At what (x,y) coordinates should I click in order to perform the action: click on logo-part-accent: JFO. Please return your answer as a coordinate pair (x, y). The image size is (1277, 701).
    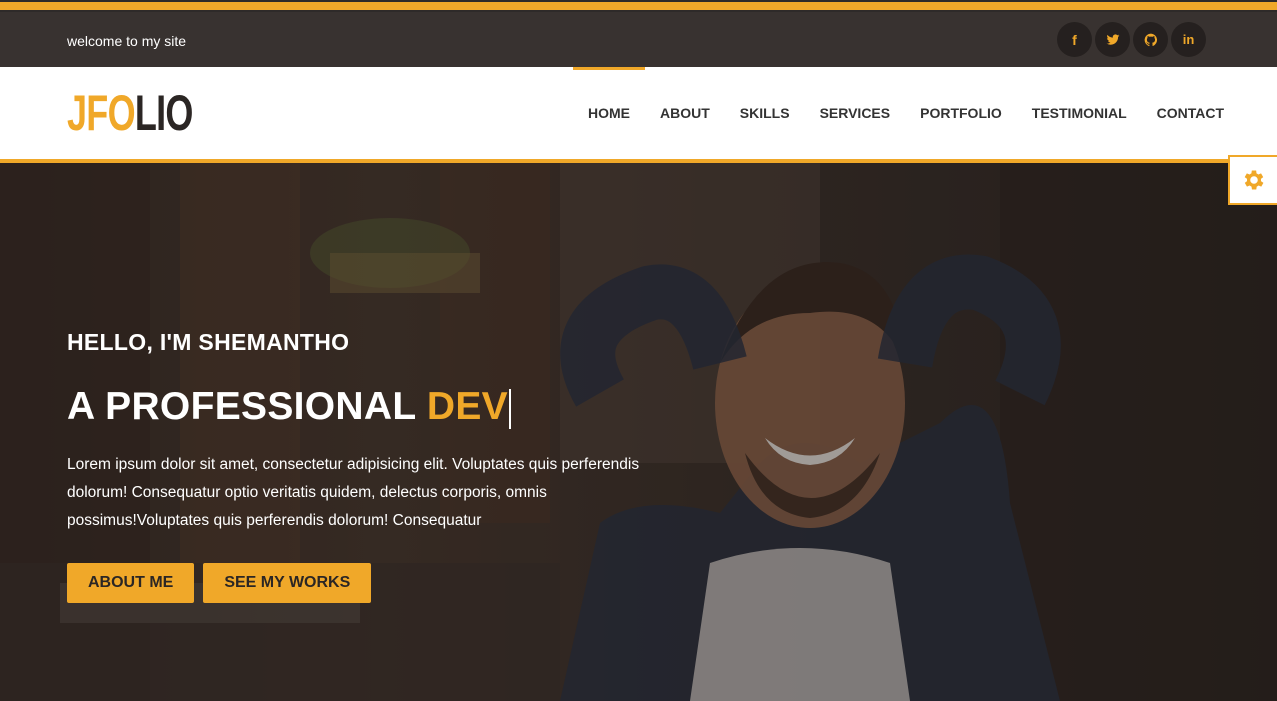
    Looking at the image, I should click on (101, 113).